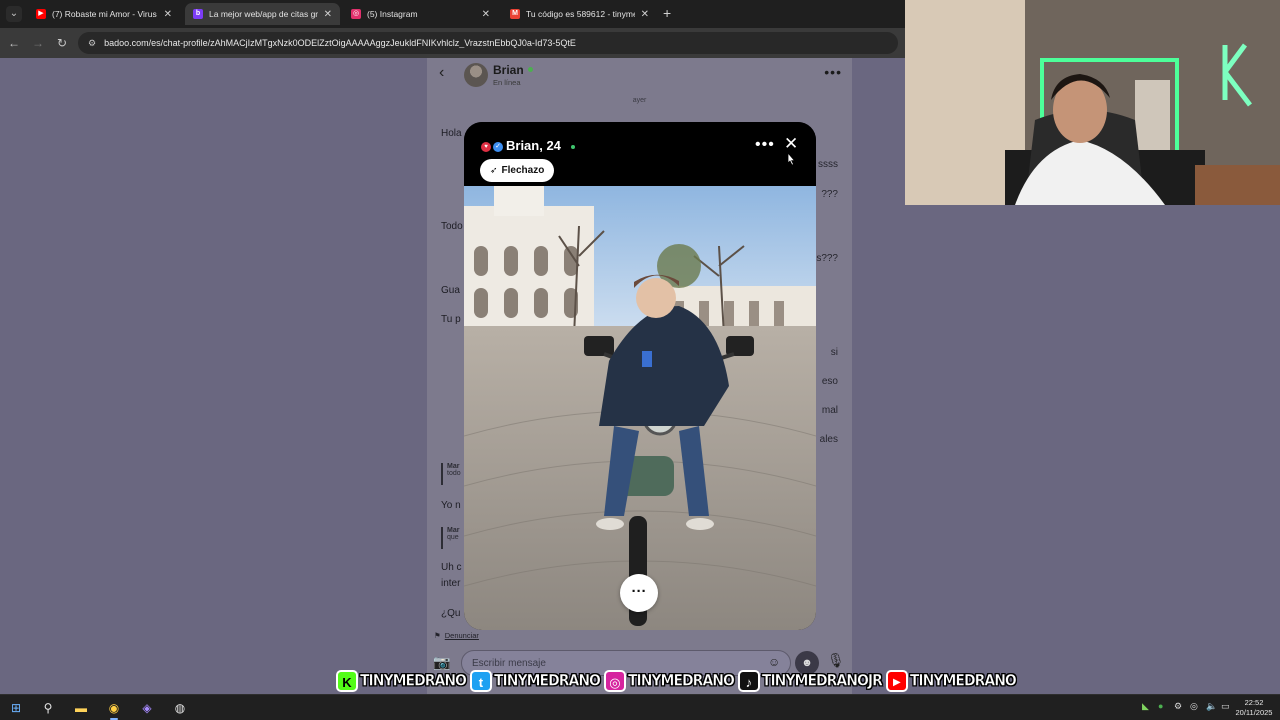  I want to click on message-peek-right: ales, so click(828, 439).